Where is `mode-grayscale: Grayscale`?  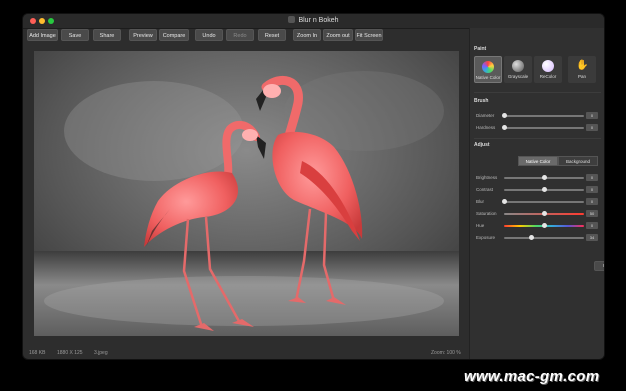
mode-grayscale: Grayscale is located at coordinates (518, 69).